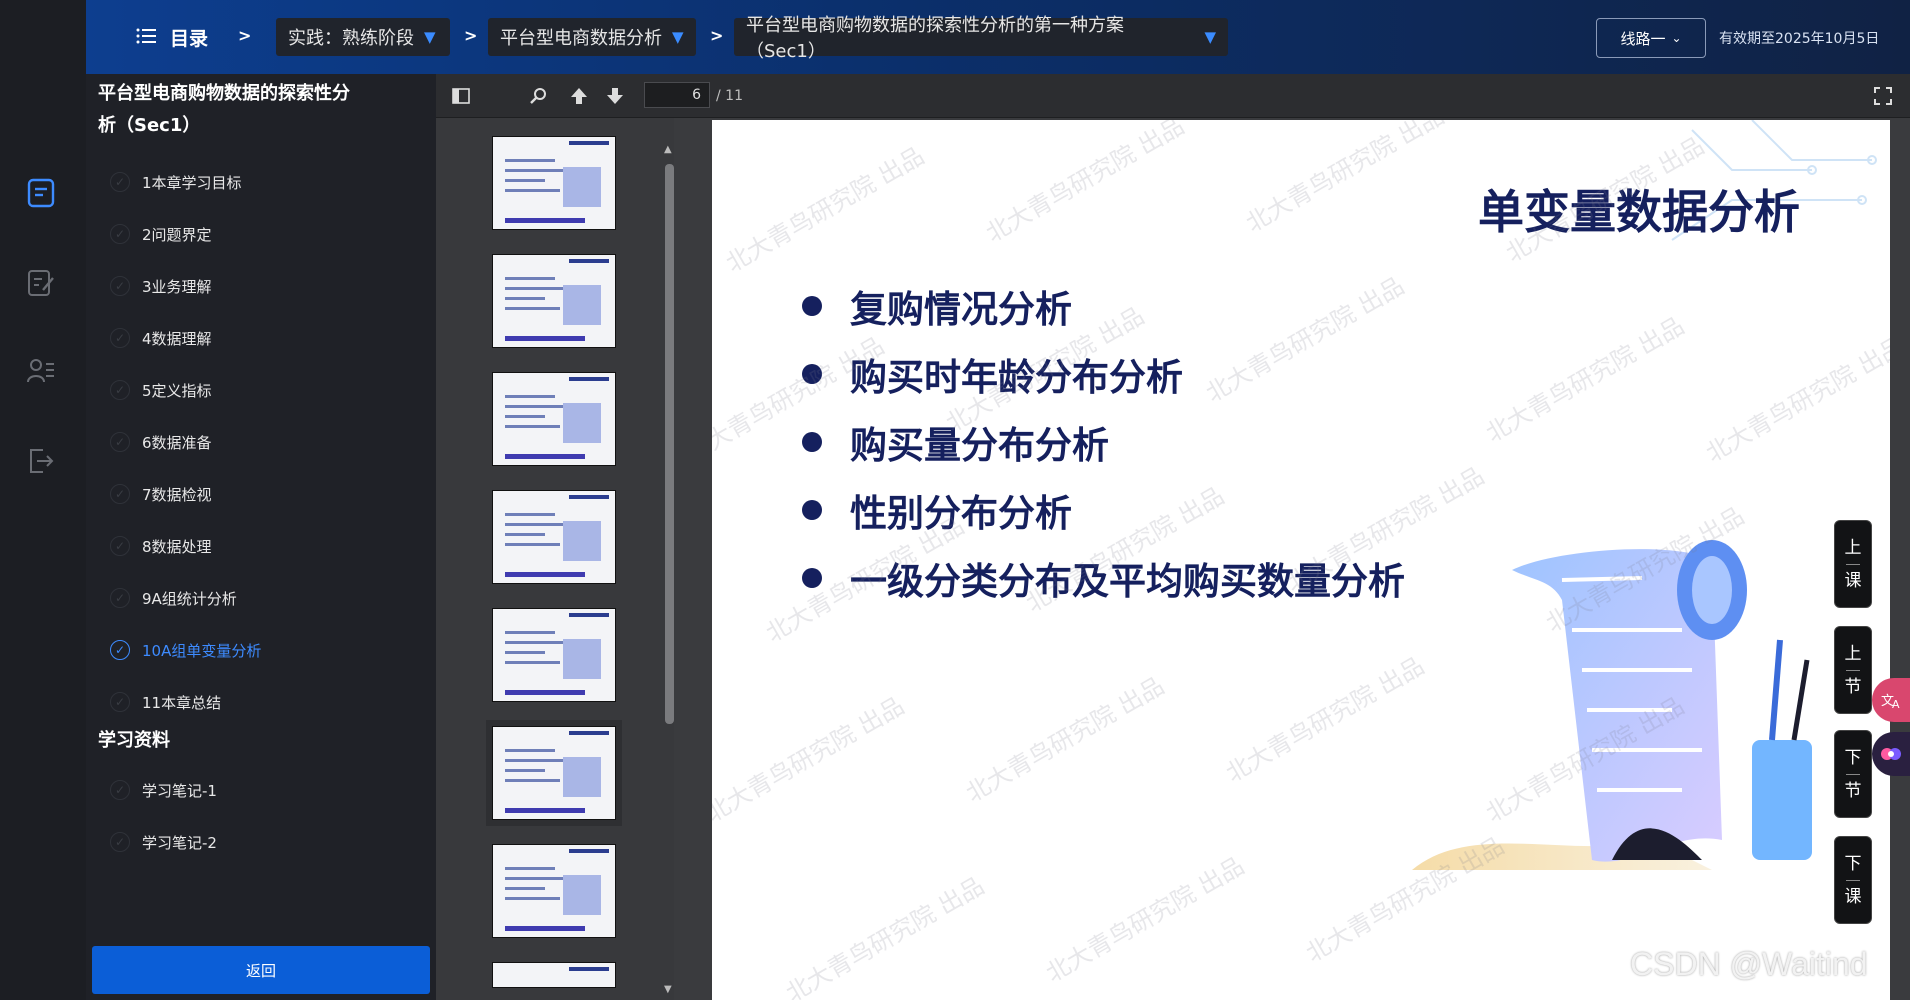 Image resolution: width=1910 pixels, height=1000 pixels. I want to click on chapter-item-label: 6数据准备, so click(177, 442).